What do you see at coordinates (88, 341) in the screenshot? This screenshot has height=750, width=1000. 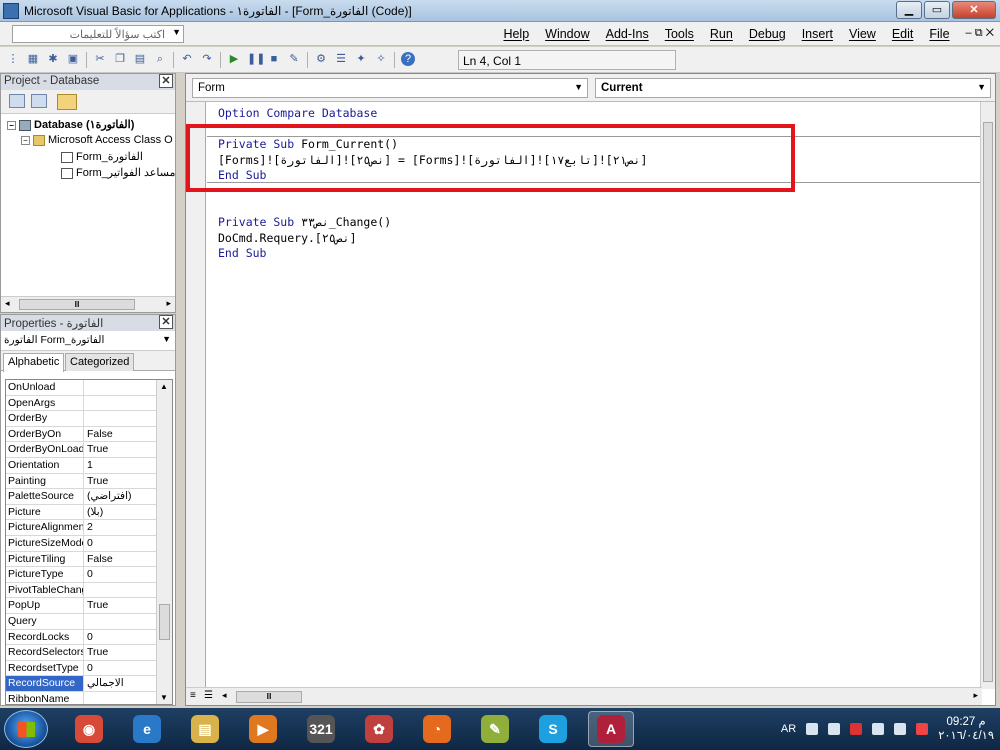 I see `object-select: الفاتورة Form_الفاتورة ▼` at bounding box center [88, 341].